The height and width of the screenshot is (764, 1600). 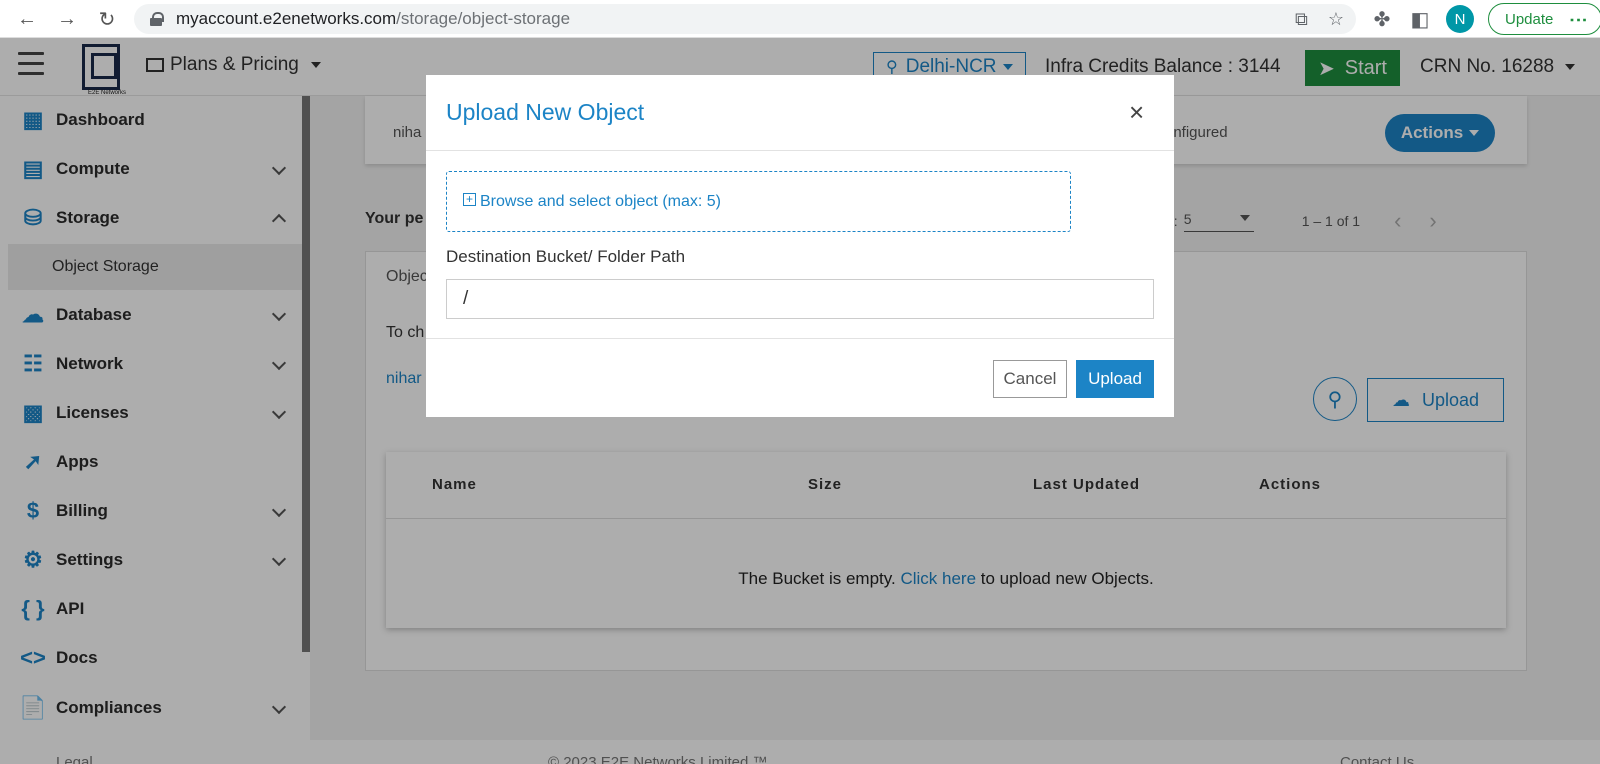 I want to click on cancel-button: Cancel, so click(x=1030, y=379).